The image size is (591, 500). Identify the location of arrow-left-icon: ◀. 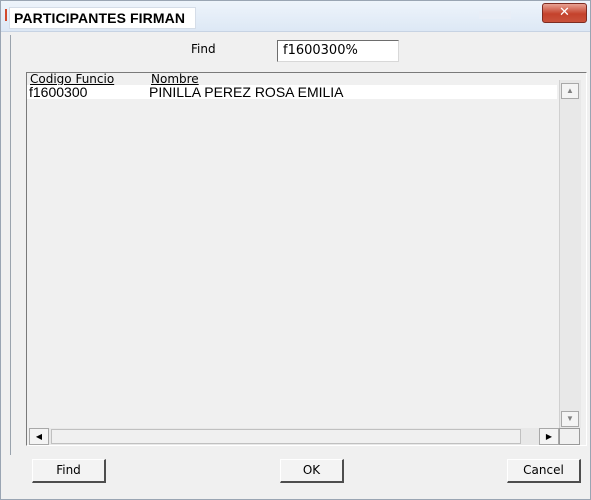
(39, 436).